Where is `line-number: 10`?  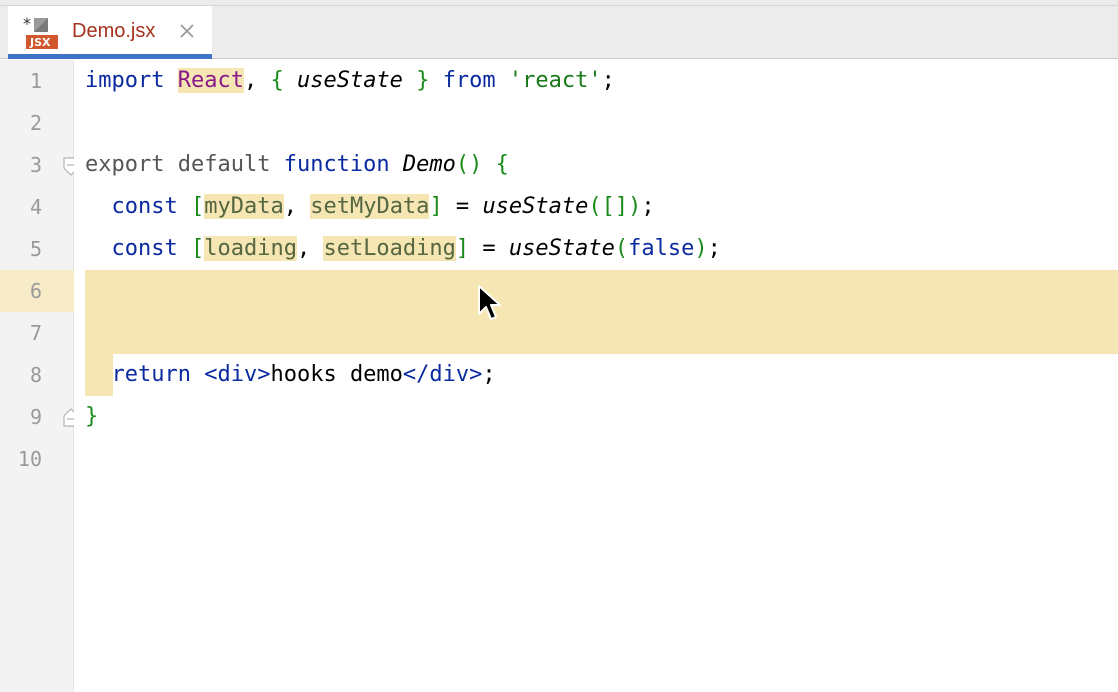
line-number: 10 is located at coordinates (29, 459).